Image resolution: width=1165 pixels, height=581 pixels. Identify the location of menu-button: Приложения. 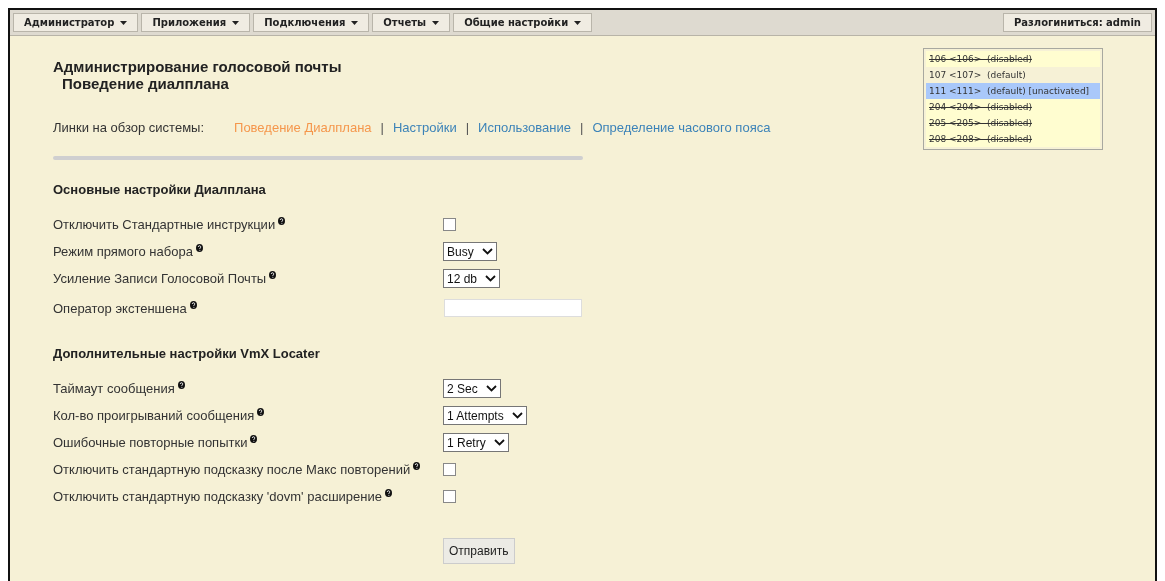
(196, 22).